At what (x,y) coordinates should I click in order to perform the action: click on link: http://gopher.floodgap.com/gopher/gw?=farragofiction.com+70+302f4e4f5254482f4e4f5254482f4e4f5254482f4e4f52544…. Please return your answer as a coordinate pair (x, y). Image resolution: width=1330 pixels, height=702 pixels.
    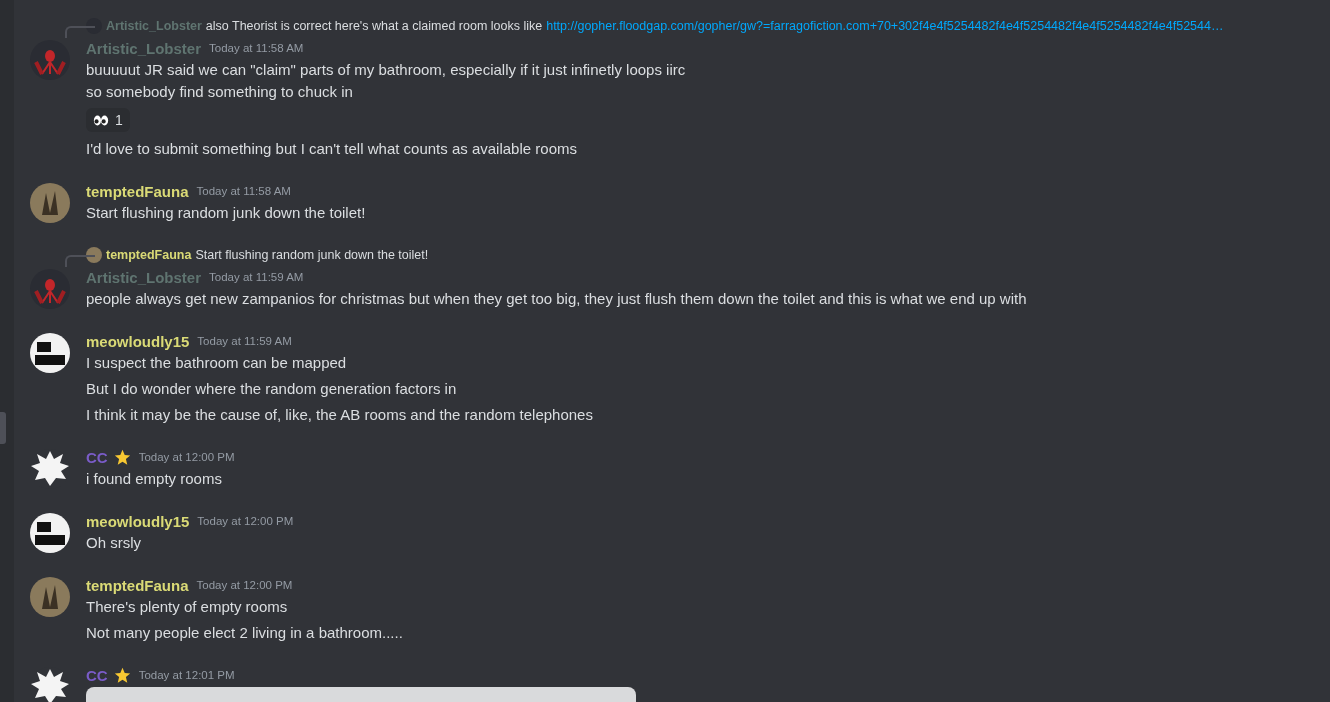
    Looking at the image, I should click on (885, 26).